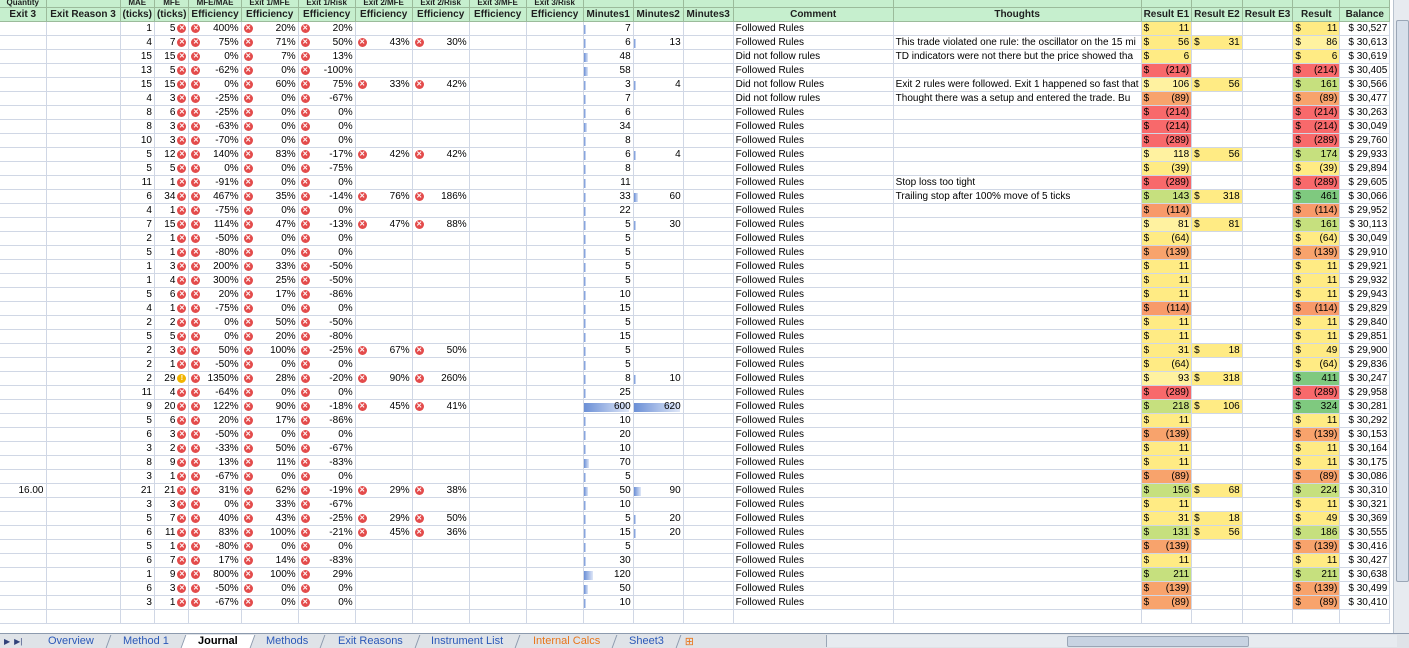  Describe the element at coordinates (1365, 56) in the screenshot. I see `balance-cell: $ 30,619` at that location.